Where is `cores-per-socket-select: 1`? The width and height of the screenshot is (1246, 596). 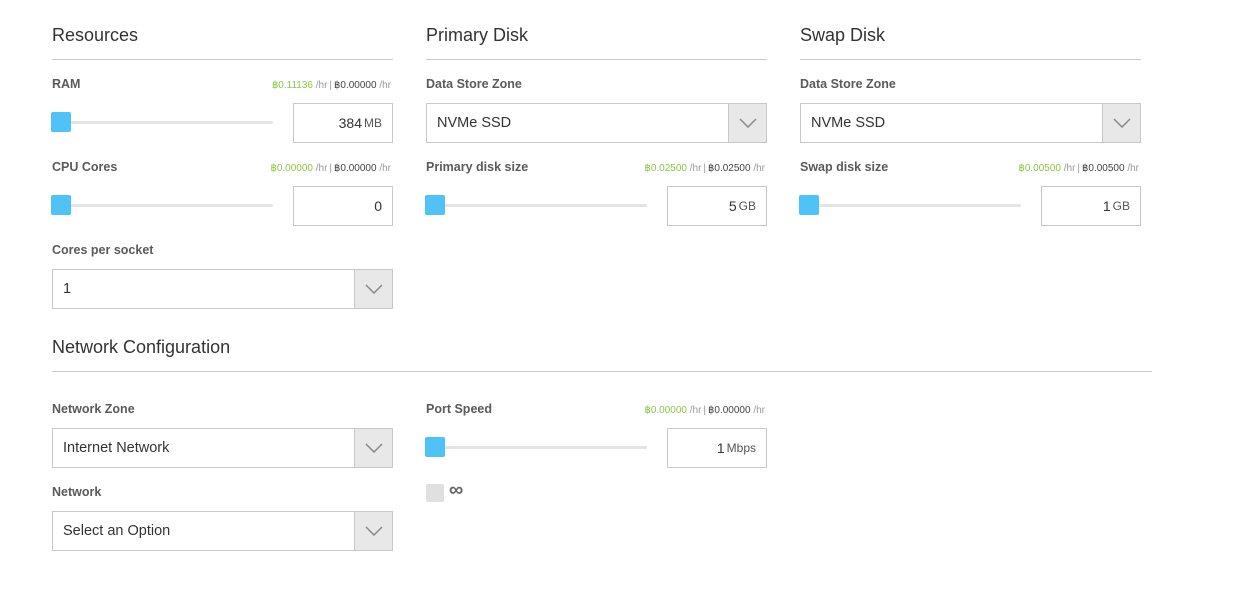 cores-per-socket-select: 1 is located at coordinates (222, 289).